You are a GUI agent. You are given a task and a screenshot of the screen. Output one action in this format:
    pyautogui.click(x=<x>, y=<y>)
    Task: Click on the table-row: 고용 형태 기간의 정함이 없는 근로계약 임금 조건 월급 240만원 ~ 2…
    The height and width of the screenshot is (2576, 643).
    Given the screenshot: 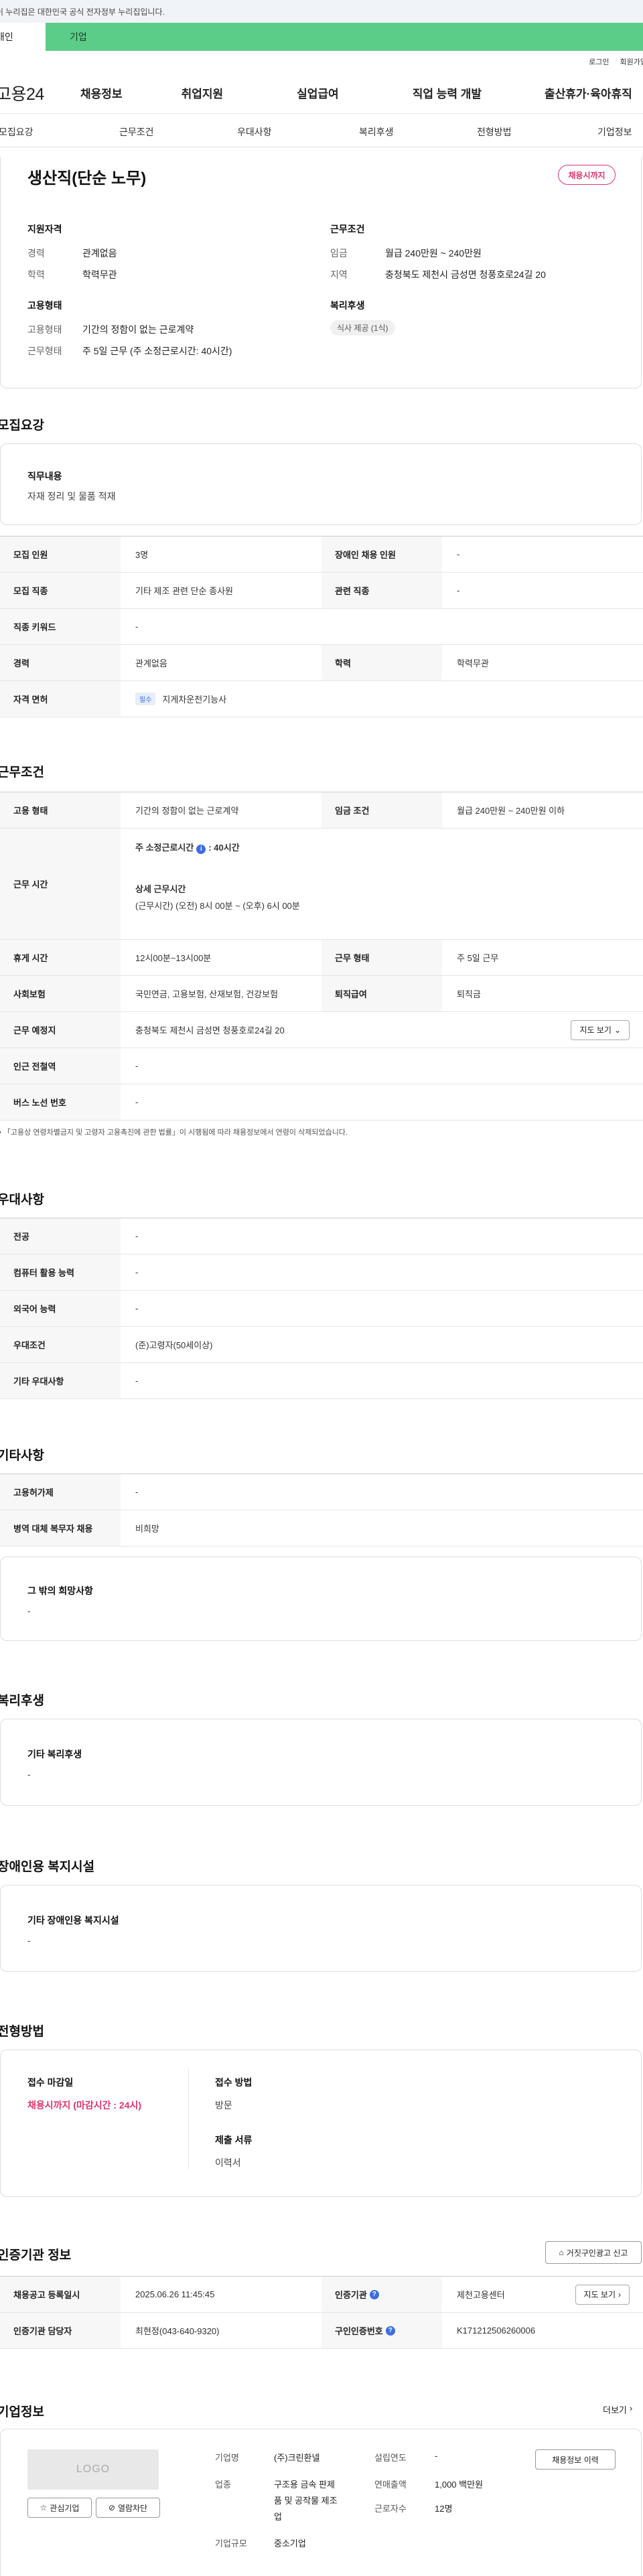 What is the action you would take?
    pyautogui.click(x=321, y=810)
    